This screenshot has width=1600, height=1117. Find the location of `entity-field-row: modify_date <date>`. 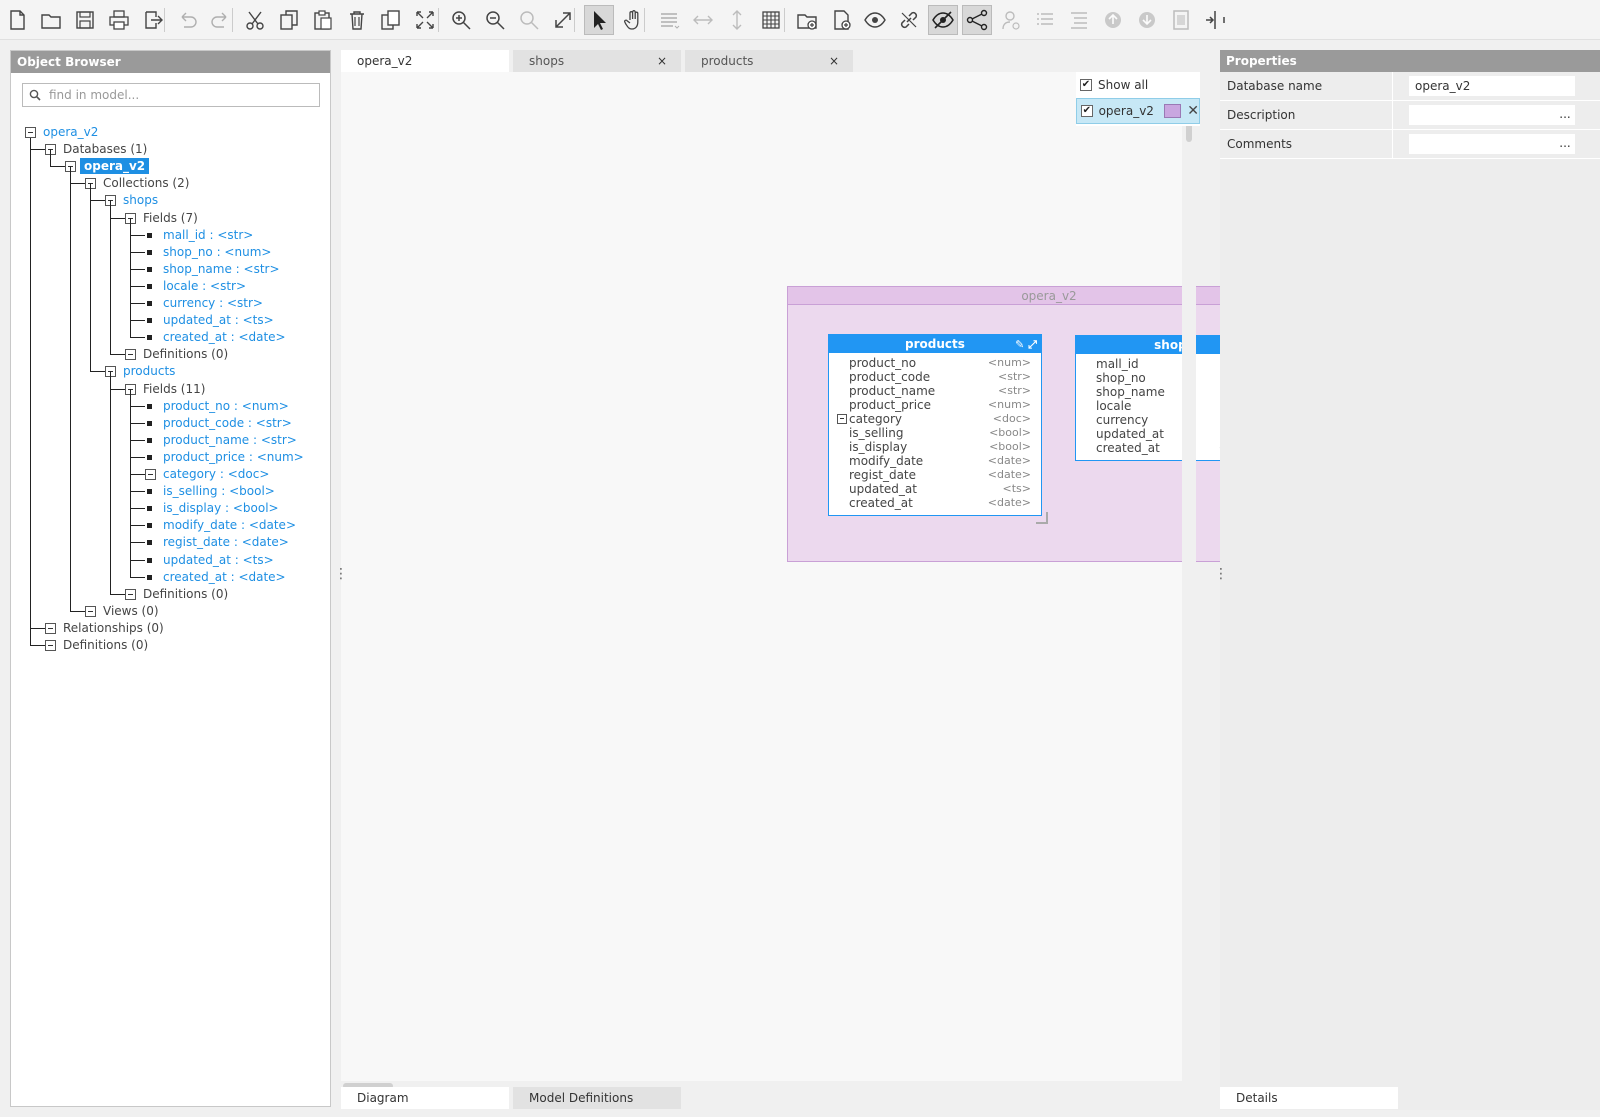

entity-field-row: modify_date <date> is located at coordinates (935, 461).